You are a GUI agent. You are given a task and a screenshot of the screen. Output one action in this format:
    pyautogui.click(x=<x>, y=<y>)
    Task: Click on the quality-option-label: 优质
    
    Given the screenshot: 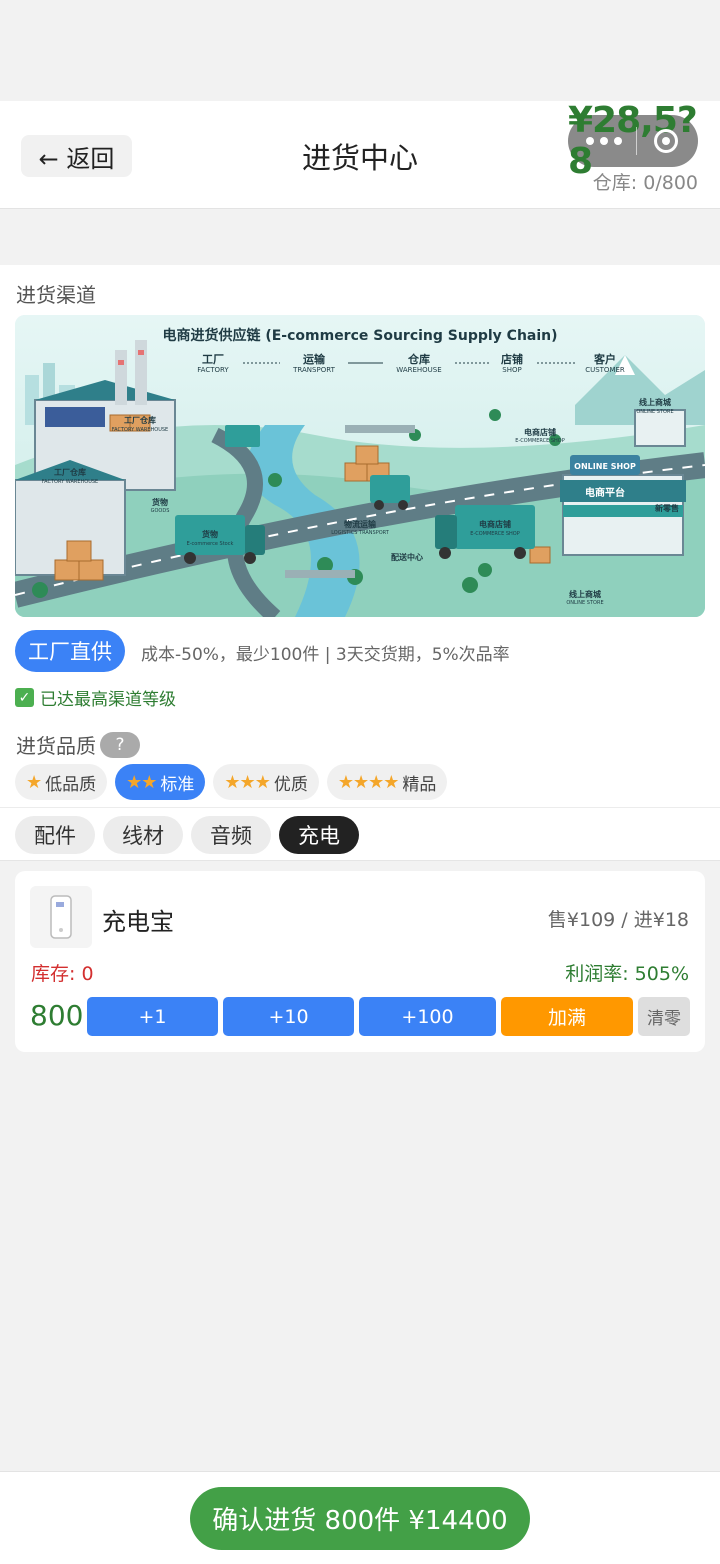 What is the action you would take?
    pyautogui.click(x=290, y=784)
    